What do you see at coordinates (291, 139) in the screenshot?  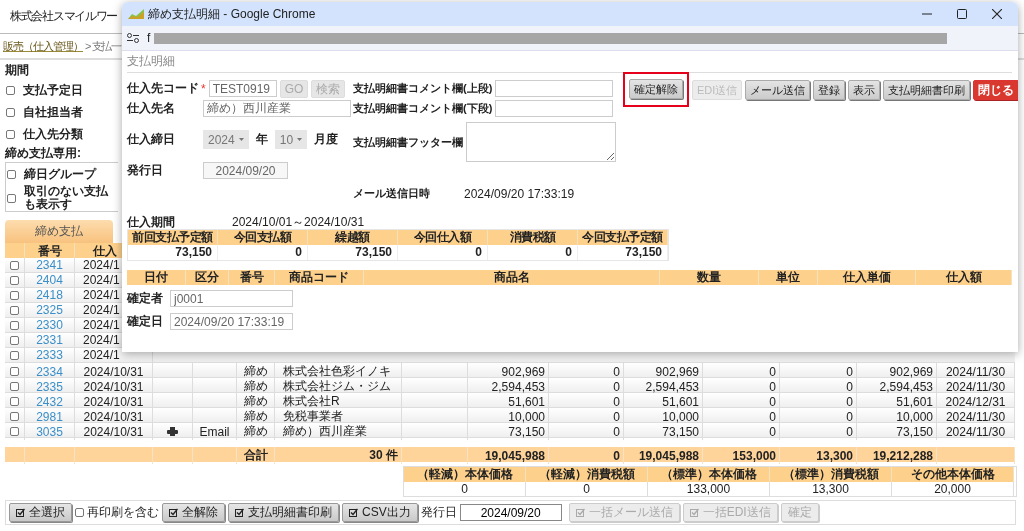 I see `month-select: 10` at bounding box center [291, 139].